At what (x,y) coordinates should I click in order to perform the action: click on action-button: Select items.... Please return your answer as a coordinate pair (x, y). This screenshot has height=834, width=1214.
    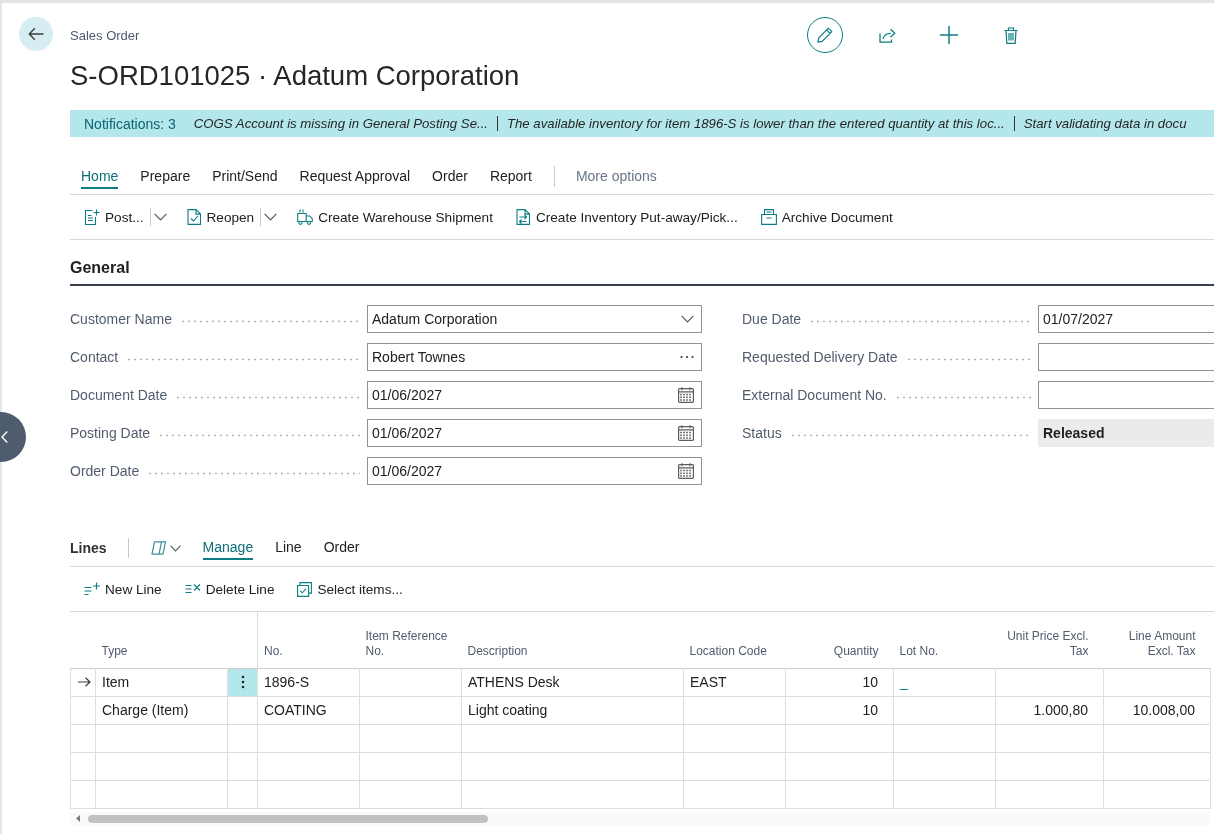
    Looking at the image, I should click on (350, 589).